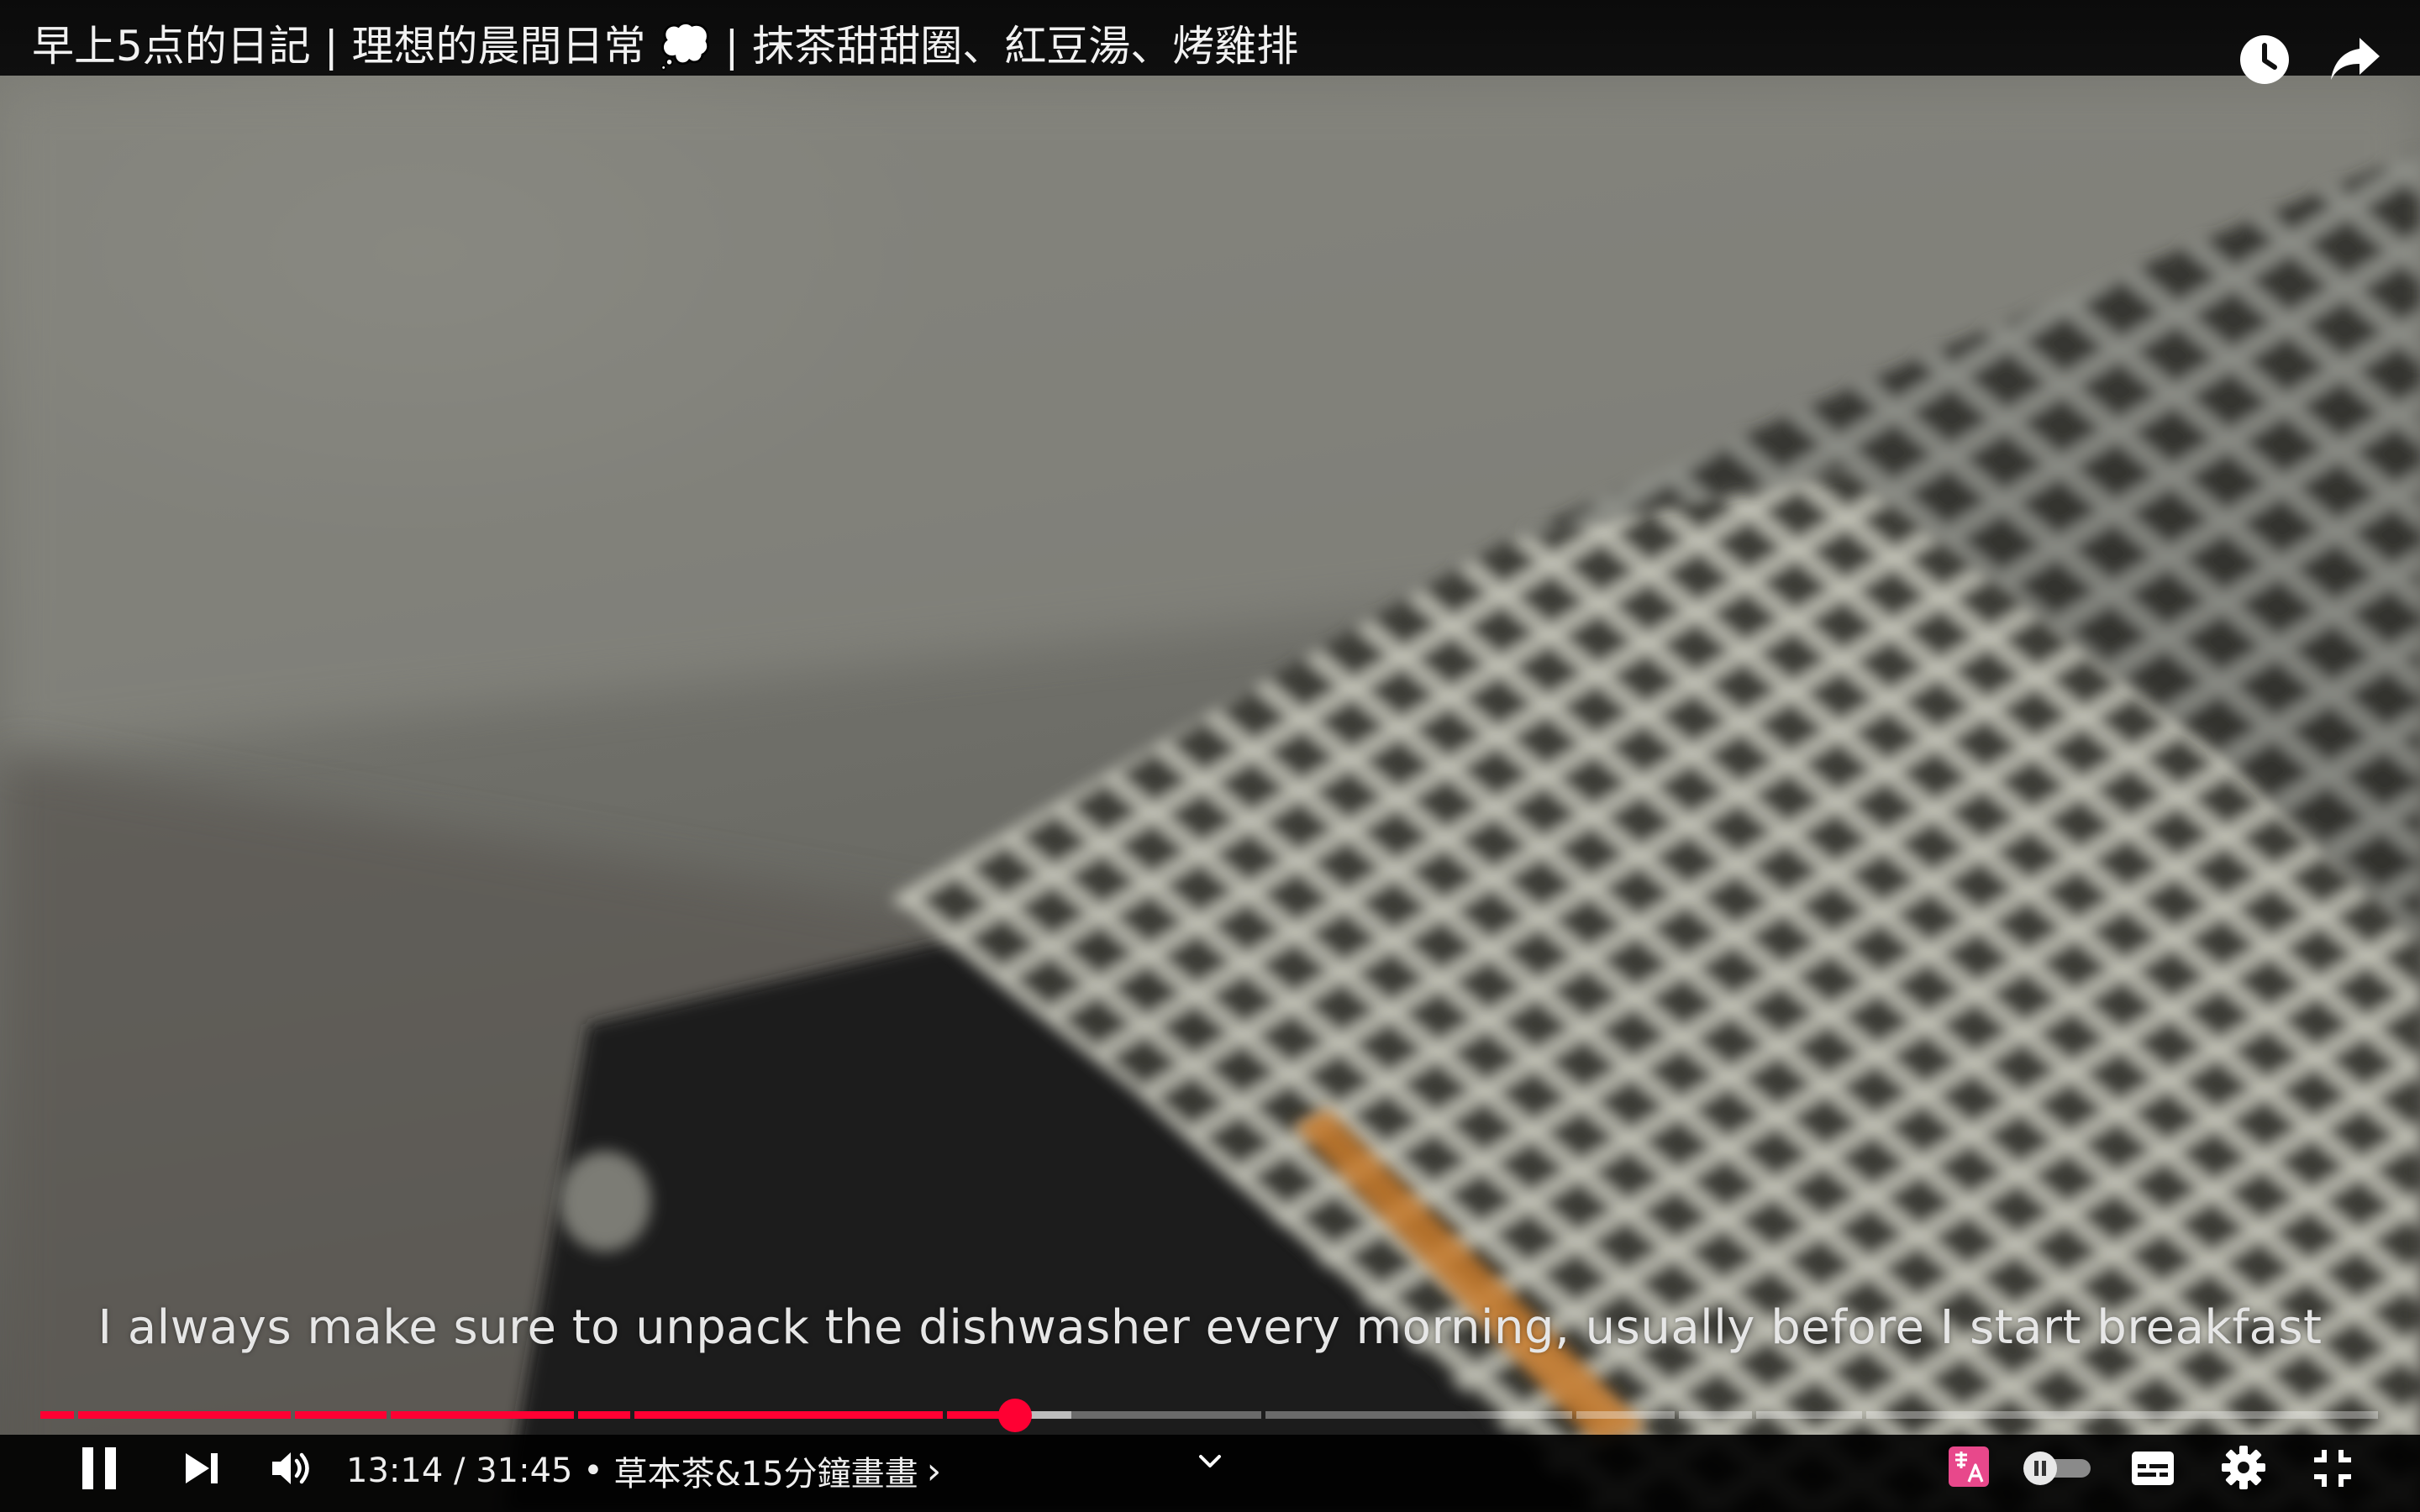 Image resolution: width=2420 pixels, height=1512 pixels. I want to click on clock-icon, so click(2265, 59).